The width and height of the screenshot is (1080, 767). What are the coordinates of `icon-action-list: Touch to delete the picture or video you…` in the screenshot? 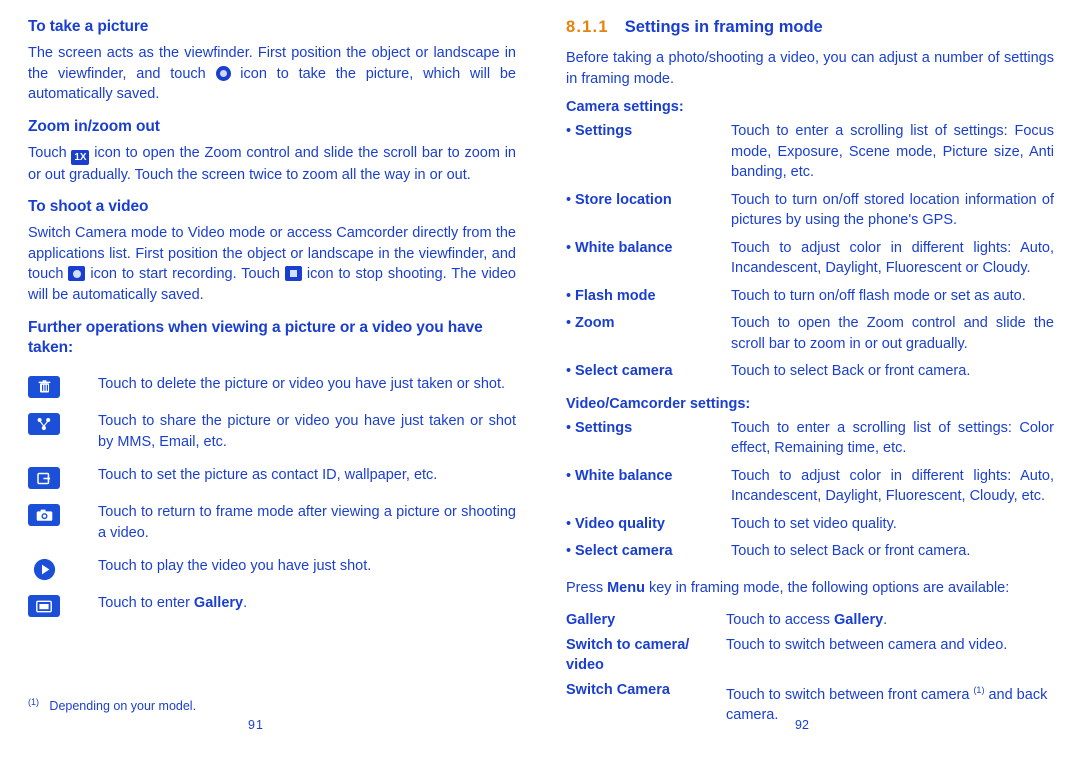 It's located at (272, 495).